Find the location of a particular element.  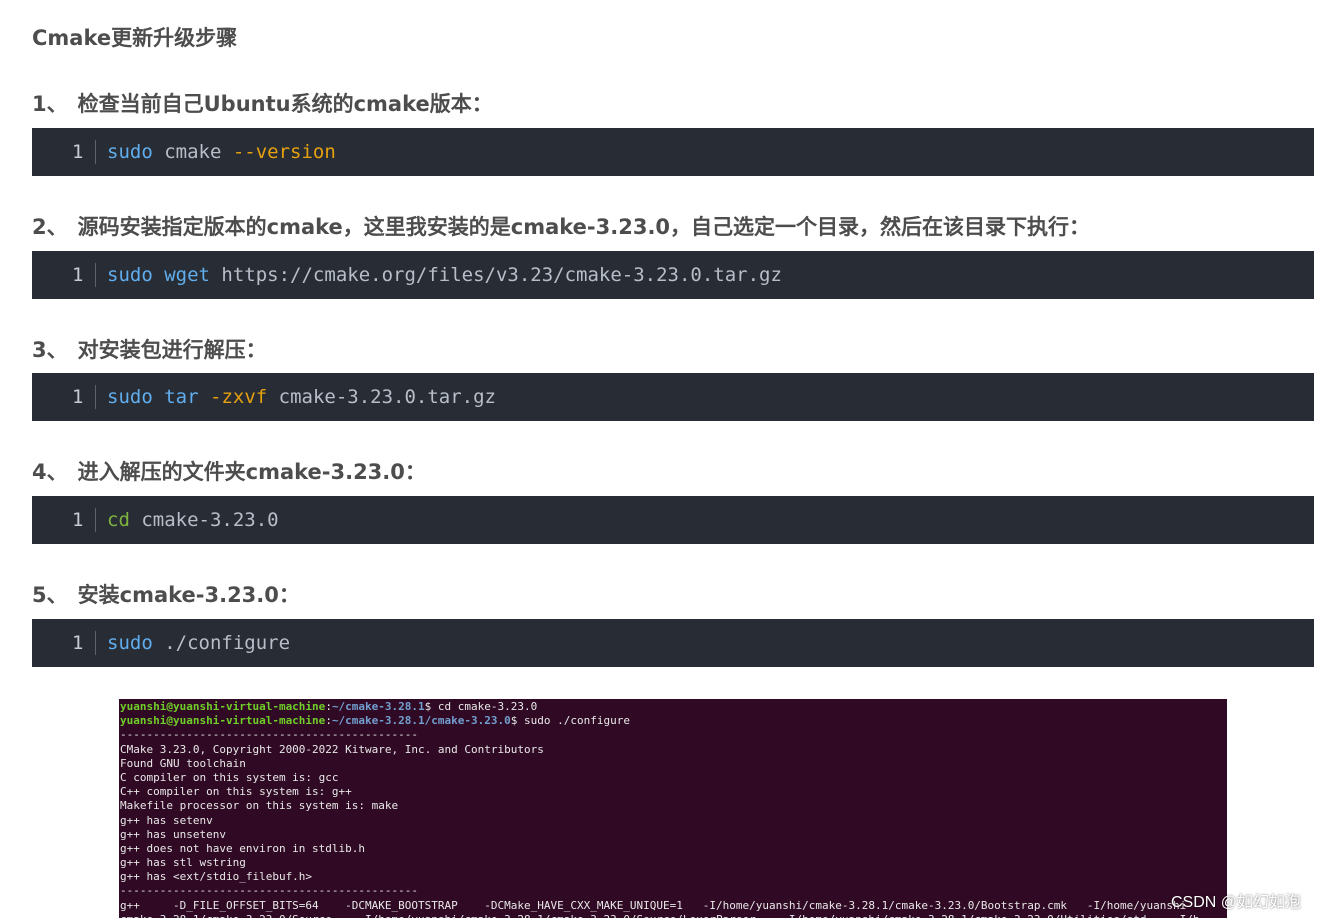

step-text: 对安装包进行解压： is located at coordinates (172, 350).